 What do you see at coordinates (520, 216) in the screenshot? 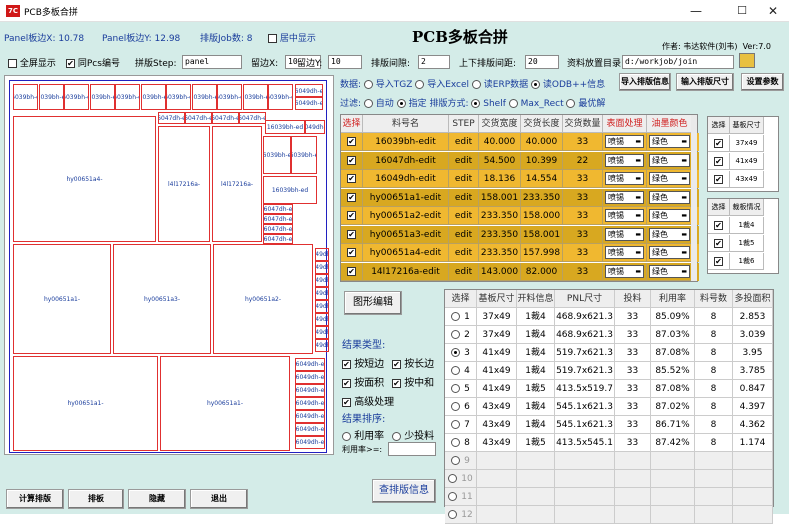
I see `job-row: ✔ hy00651a2-editedit233.350158.00033喷锡绿色` at bounding box center [520, 216].